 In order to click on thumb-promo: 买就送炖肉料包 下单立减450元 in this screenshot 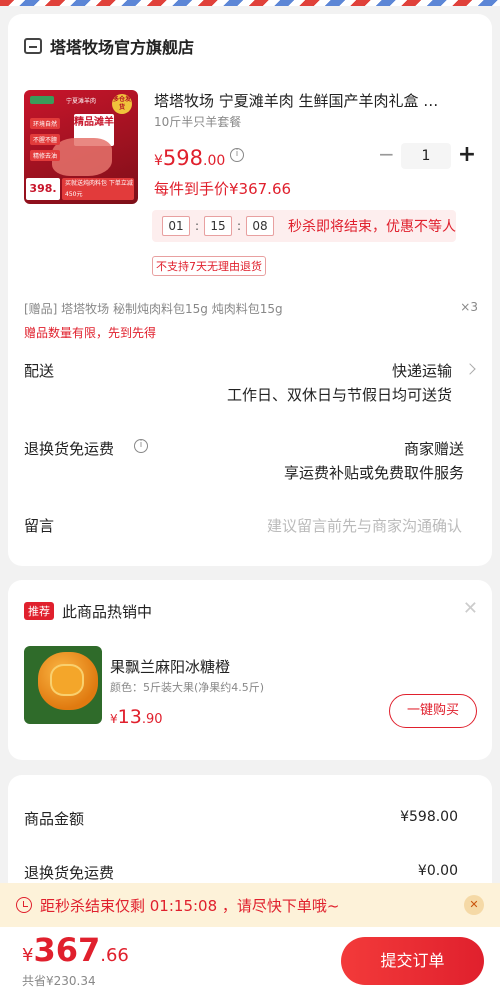, I will do `click(98, 189)`.